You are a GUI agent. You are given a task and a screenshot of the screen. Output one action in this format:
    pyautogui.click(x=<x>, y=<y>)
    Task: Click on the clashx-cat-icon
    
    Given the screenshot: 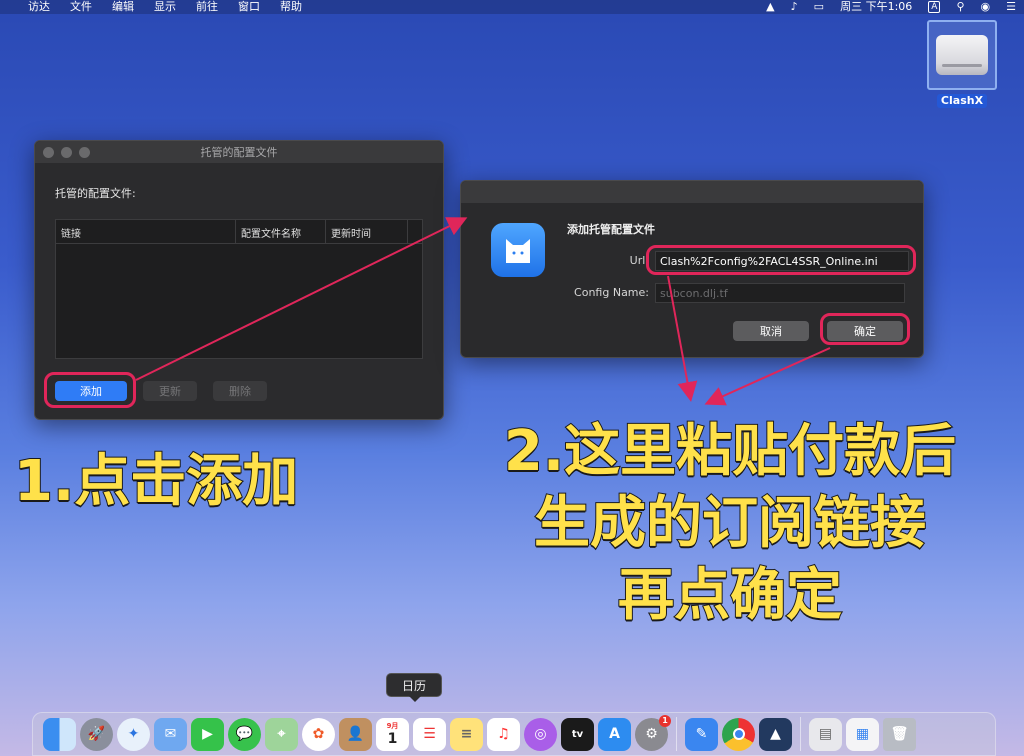 What is the action you would take?
    pyautogui.click(x=518, y=250)
    